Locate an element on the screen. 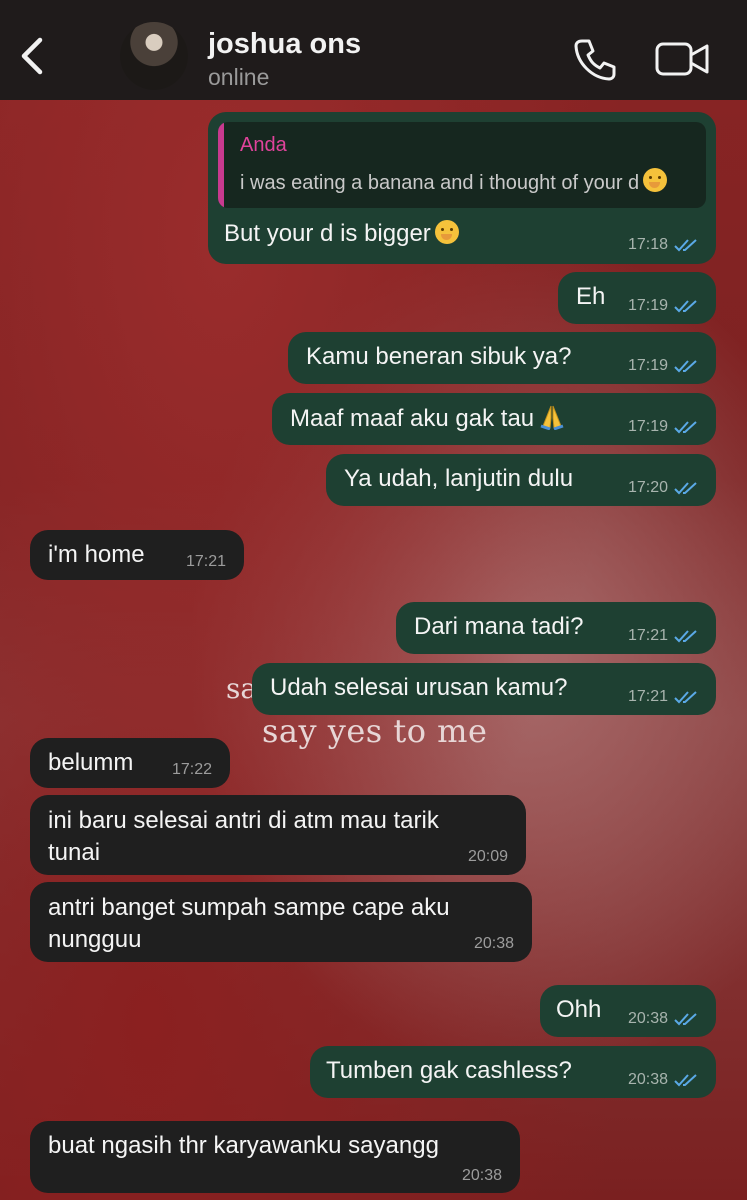 The width and height of the screenshot is (747, 1200). quote-author: Anda is located at coordinates (263, 145).